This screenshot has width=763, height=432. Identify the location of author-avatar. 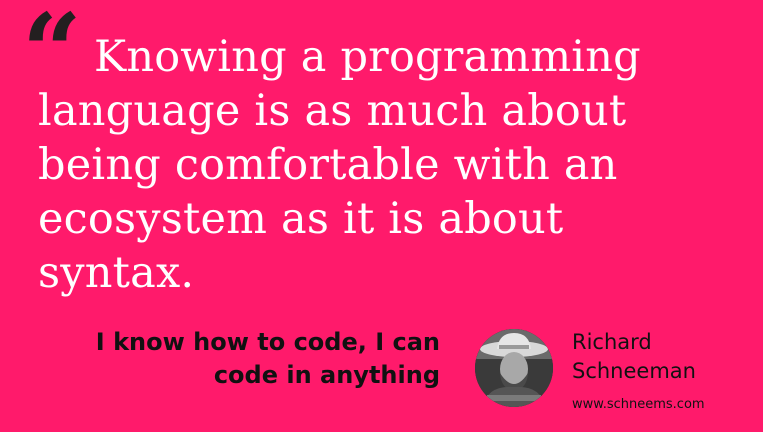
(514, 368).